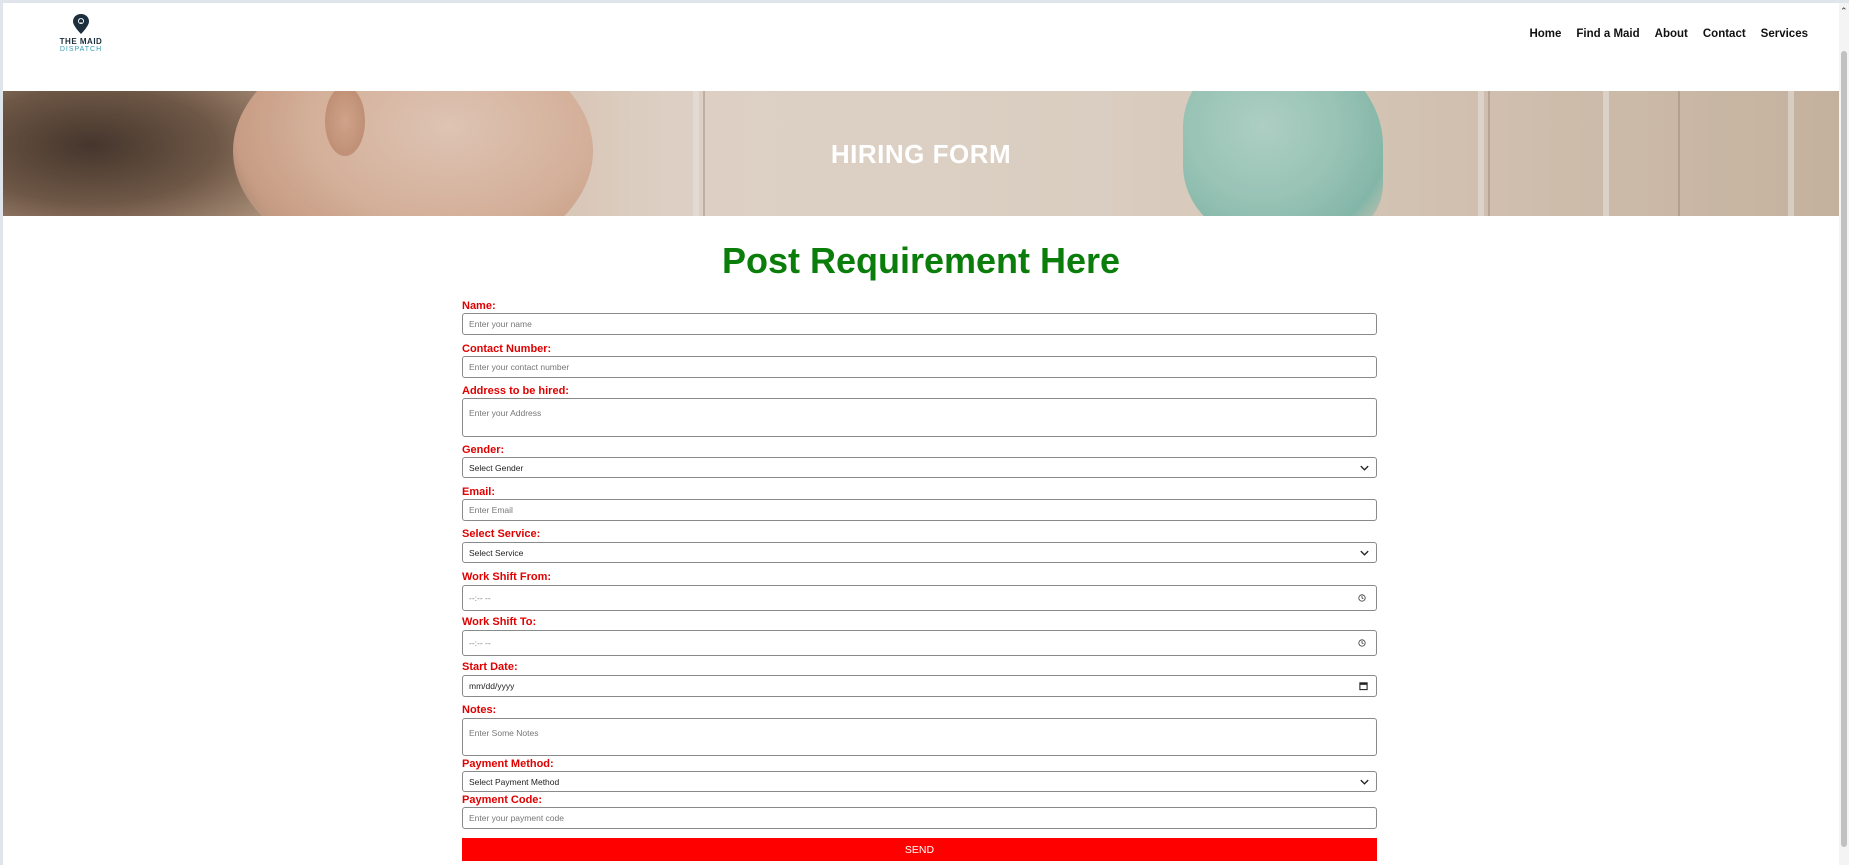 This screenshot has height=865, width=1849. Describe the element at coordinates (480, 598) in the screenshot. I see `shift-from-value: --:-- --` at that location.